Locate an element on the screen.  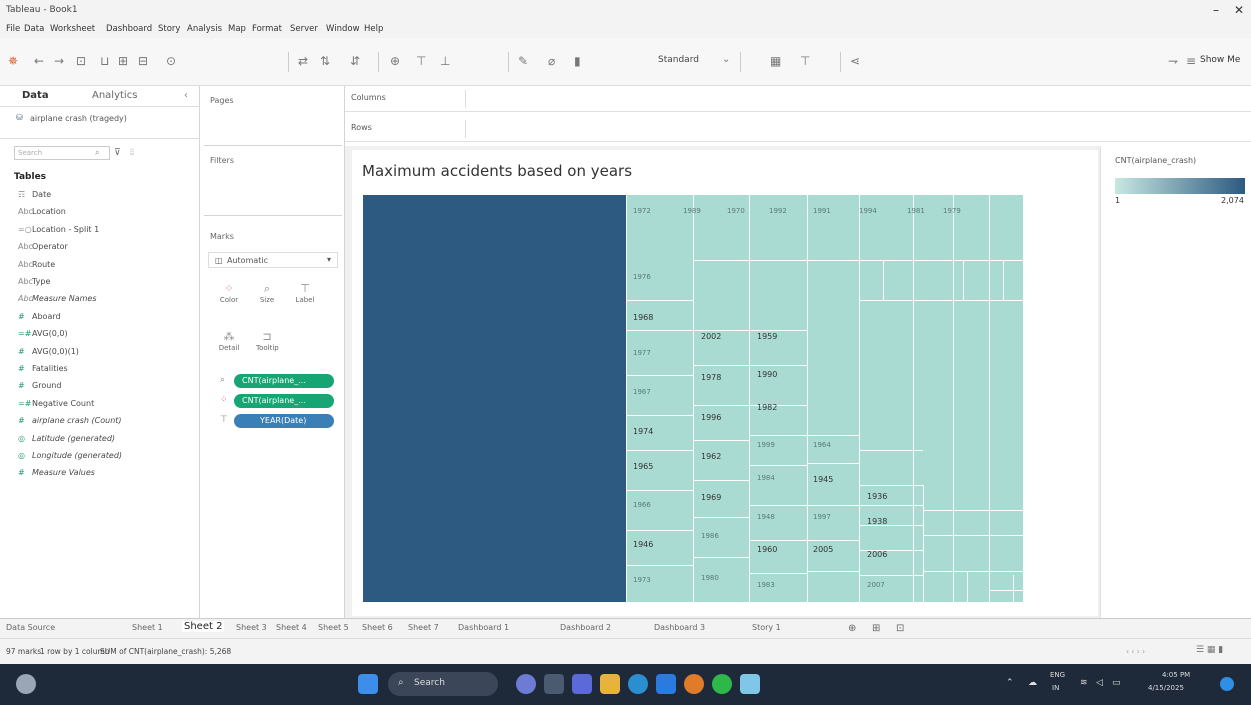
field-item: ☶ Date is located at coordinates (34, 194).